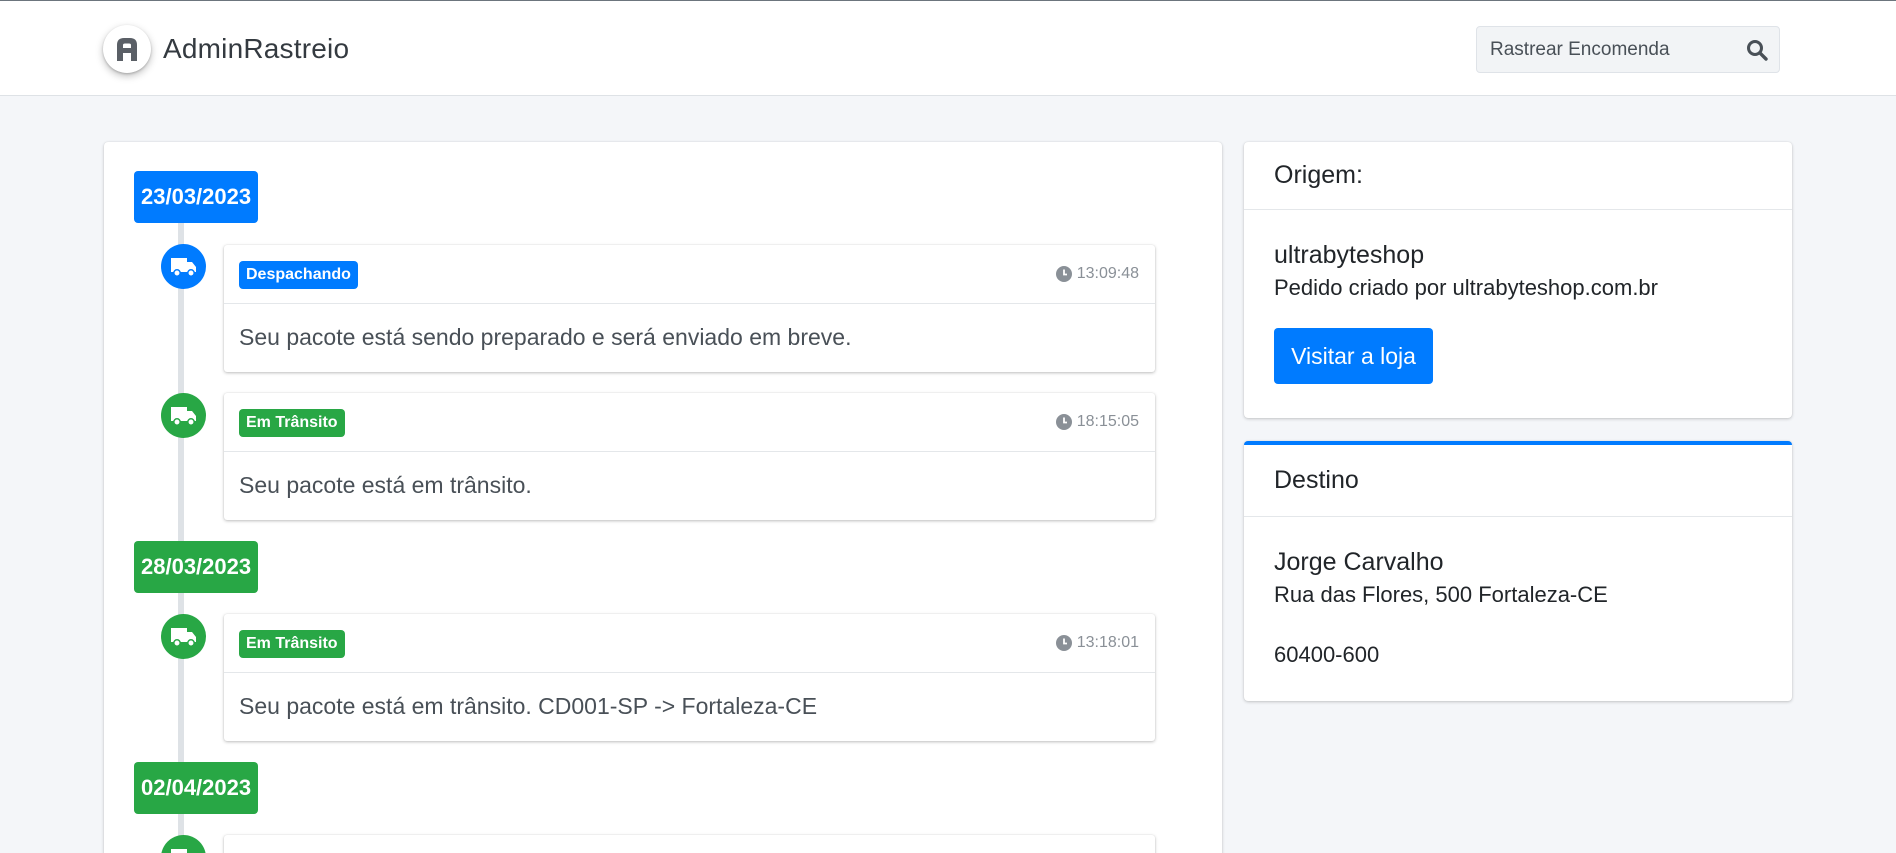 Image resolution: width=1896 pixels, height=853 pixels. I want to click on visit-store-button: Visitar a loja, so click(1353, 356).